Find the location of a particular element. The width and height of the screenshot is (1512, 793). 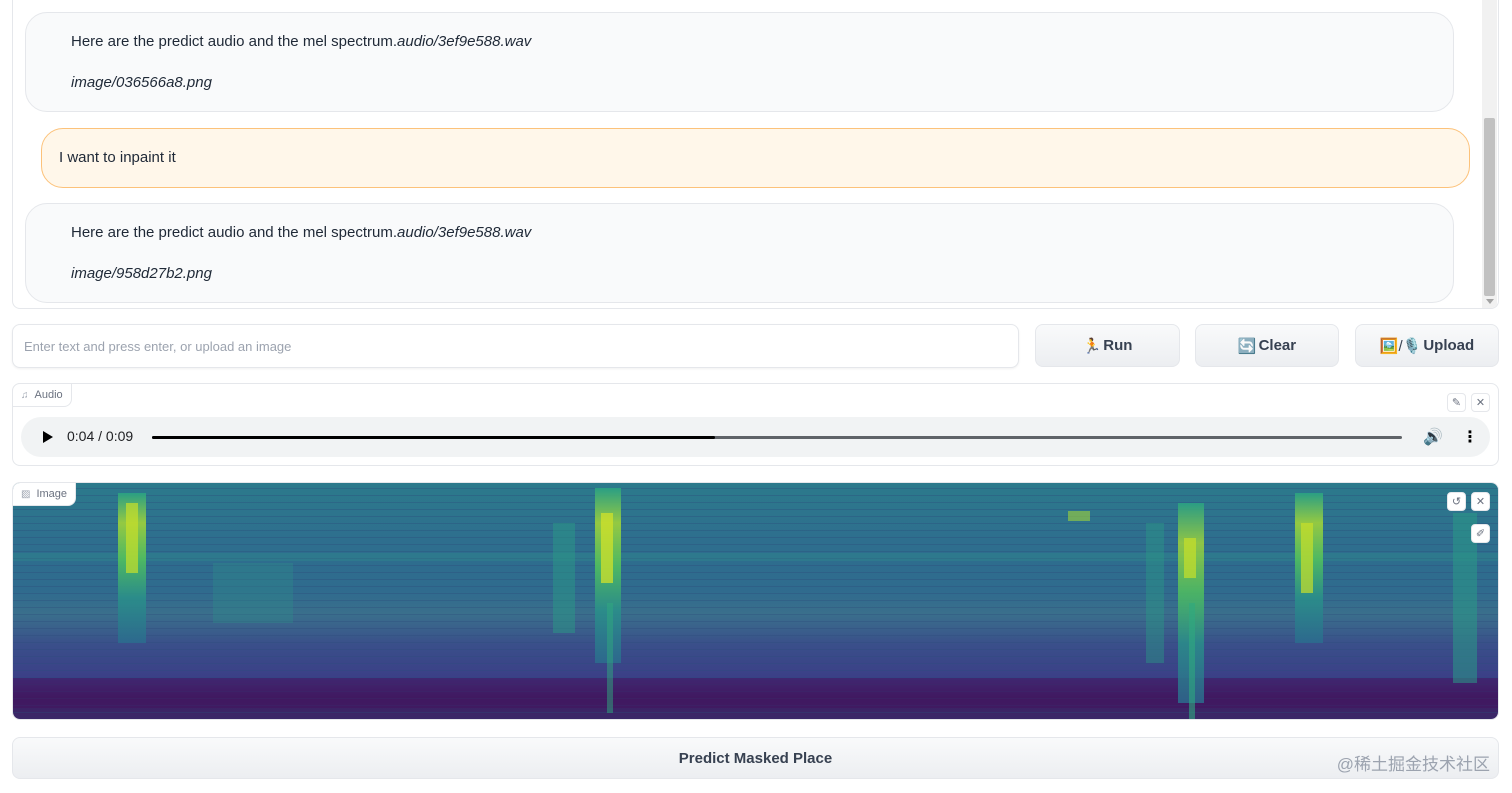

image-icon: ▨ is located at coordinates (26, 494).